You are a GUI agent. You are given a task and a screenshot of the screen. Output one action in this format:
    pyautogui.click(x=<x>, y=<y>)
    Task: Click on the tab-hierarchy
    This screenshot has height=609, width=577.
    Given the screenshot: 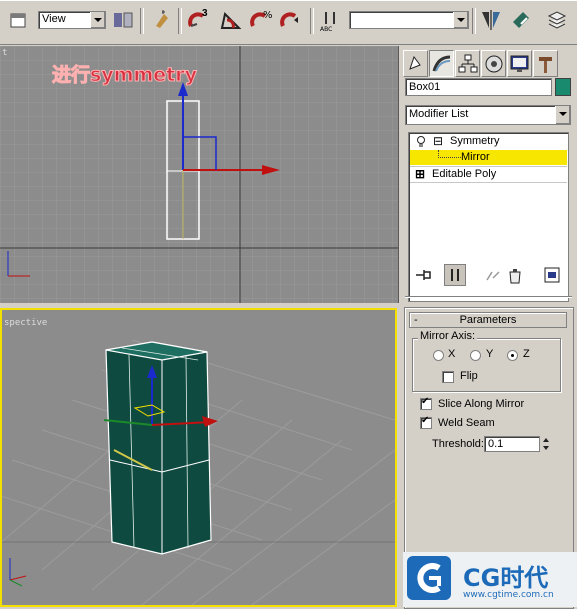 What is the action you would take?
    pyautogui.click(x=467, y=63)
    